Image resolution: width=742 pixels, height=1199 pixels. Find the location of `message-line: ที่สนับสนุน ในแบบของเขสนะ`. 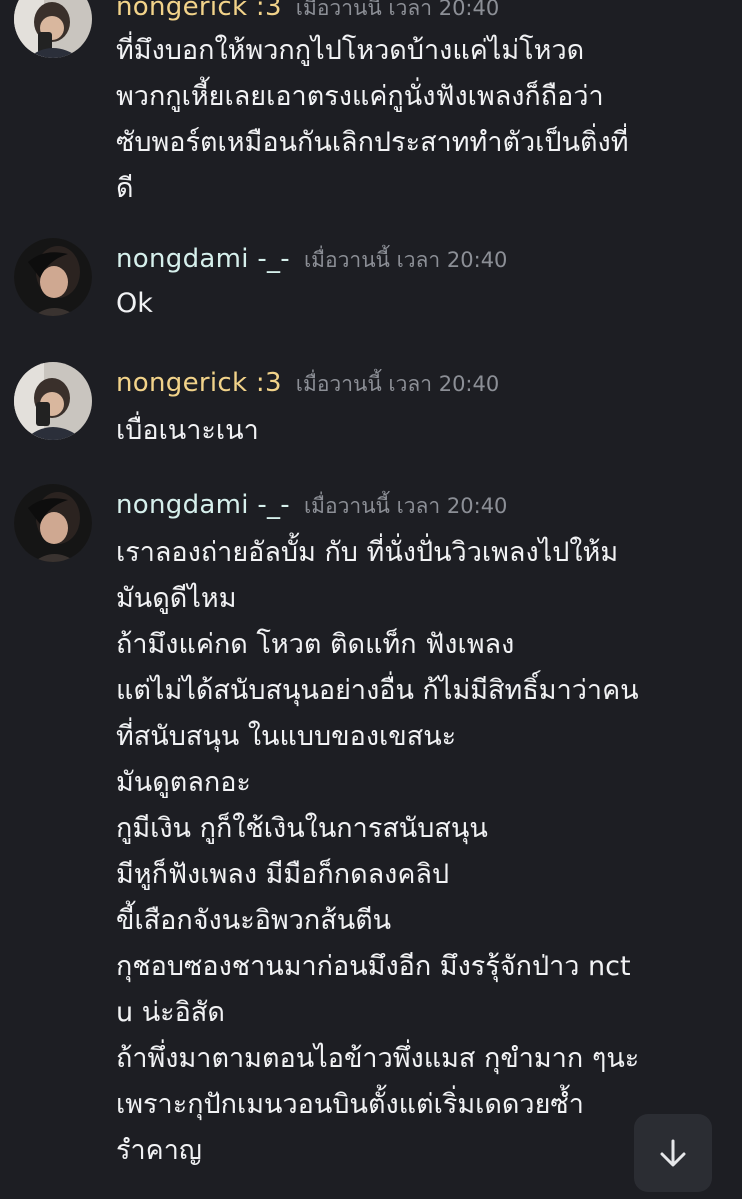

message-line: ที่สนับสนุน ในแบบของเขสนะ is located at coordinates (286, 736).